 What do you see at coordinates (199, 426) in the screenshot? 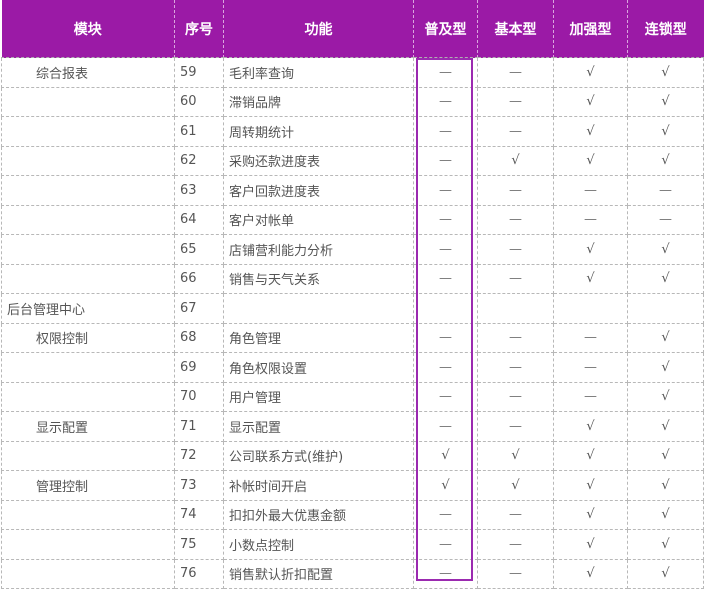
I see `seq-cell: 71` at bounding box center [199, 426].